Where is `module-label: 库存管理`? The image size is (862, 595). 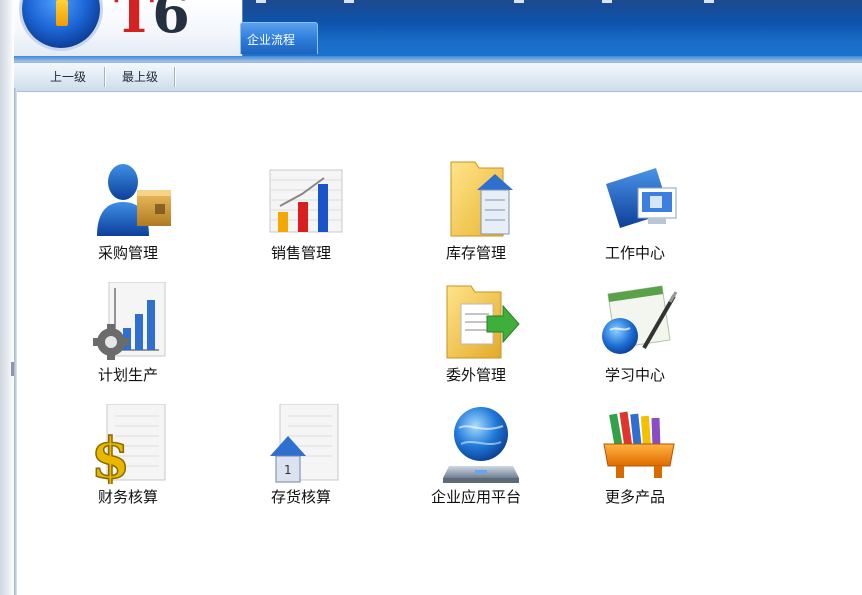
module-label: 库存管理 is located at coordinates (475, 253).